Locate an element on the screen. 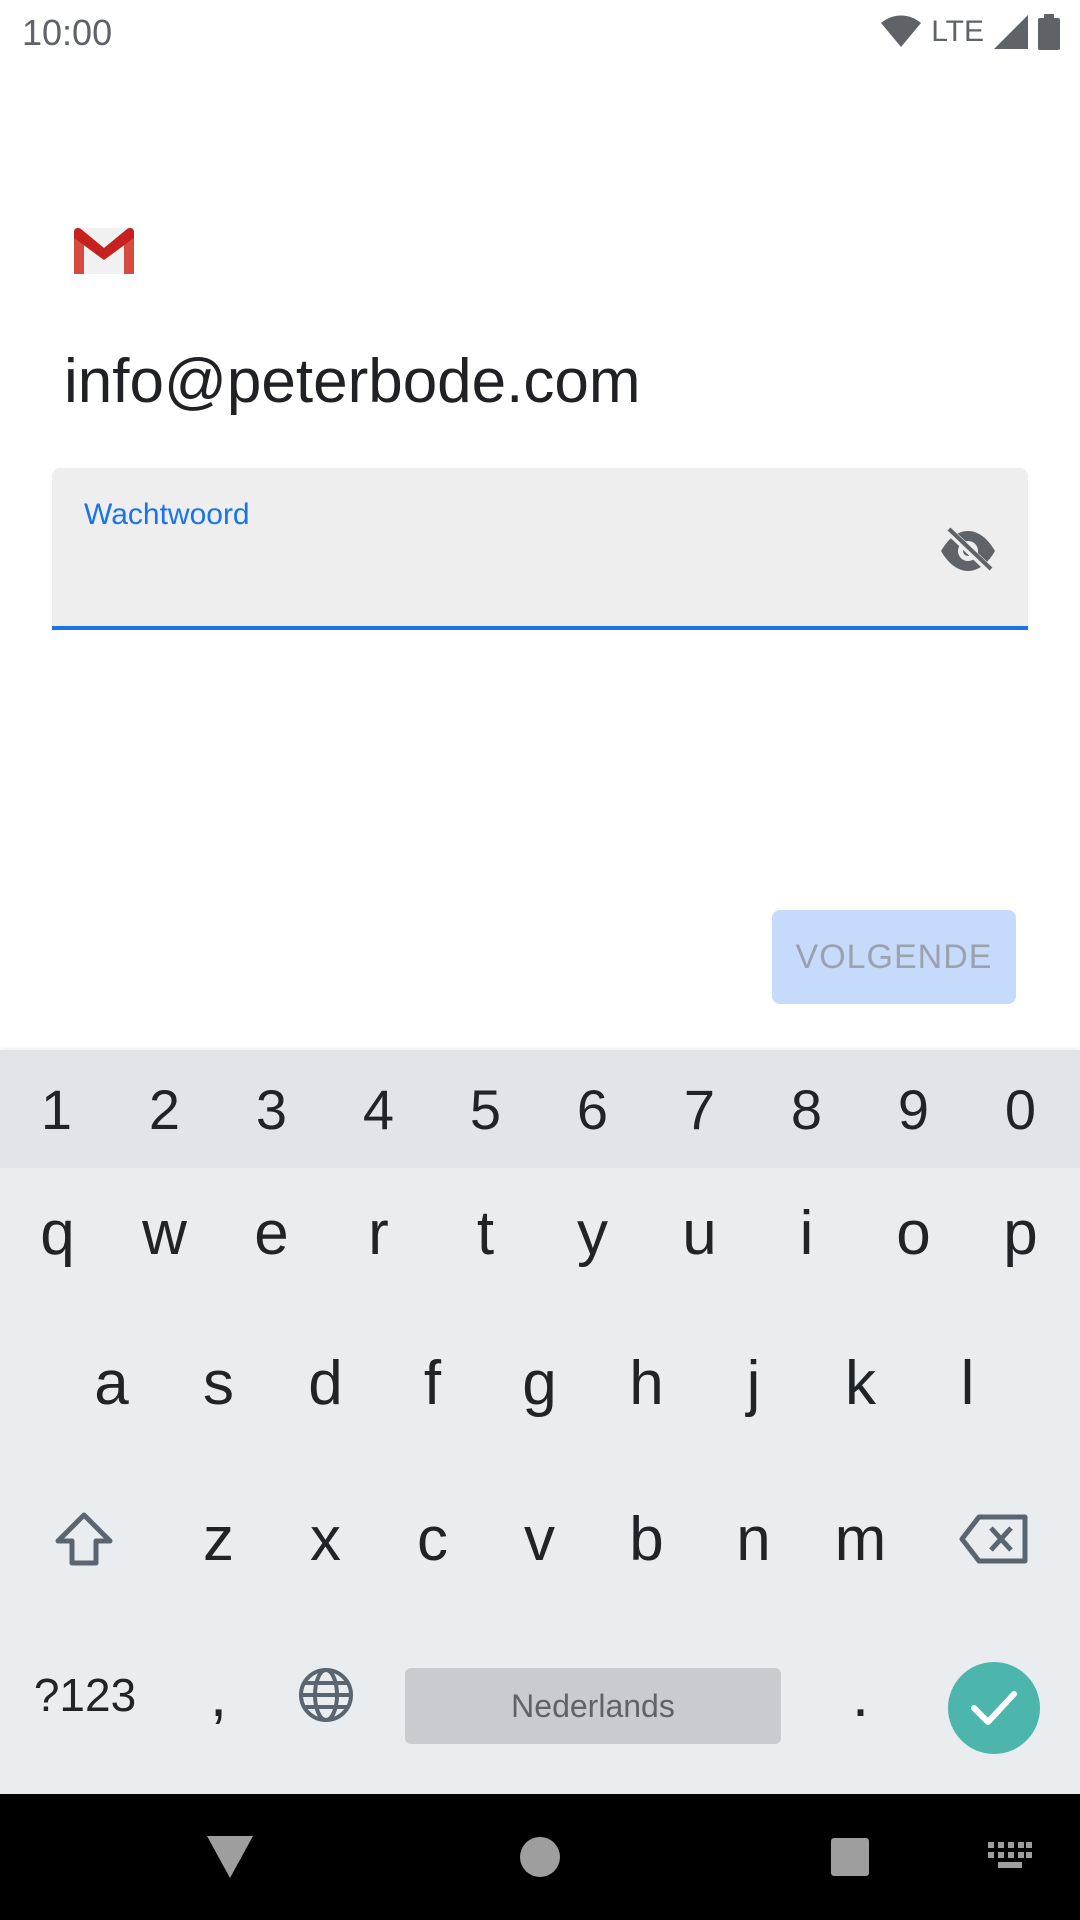 This screenshot has width=1080, height=1920. globe-icon is located at coordinates (325, 1695).